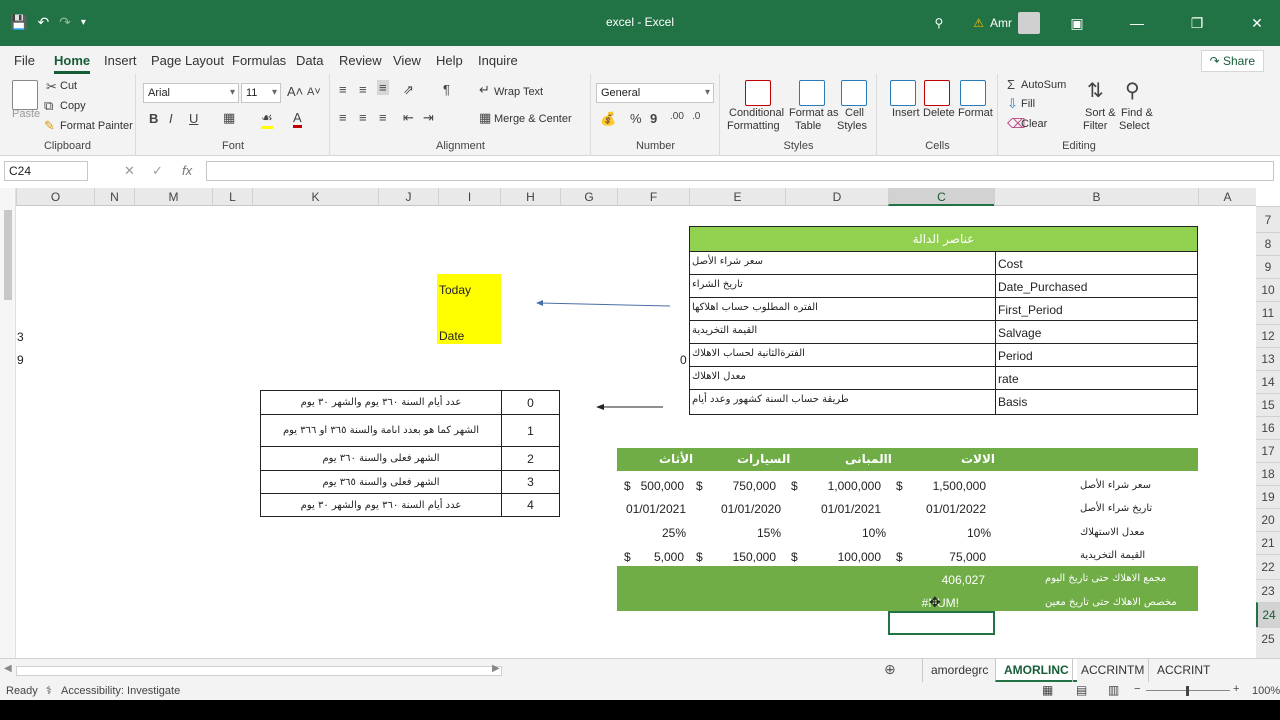 The width and height of the screenshot is (1280, 720). What do you see at coordinates (232, 197) in the screenshot?
I see `col-header-l: L` at bounding box center [232, 197].